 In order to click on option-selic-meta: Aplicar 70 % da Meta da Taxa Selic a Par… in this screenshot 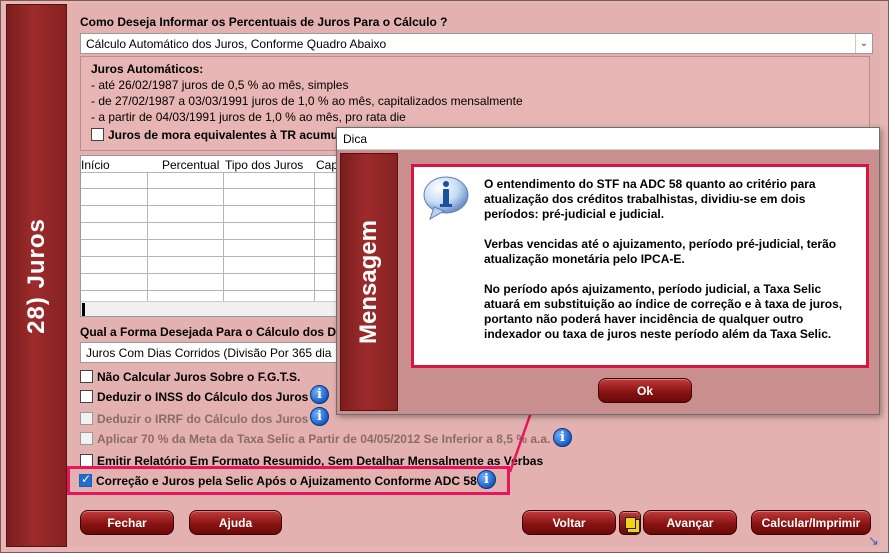, I will do `click(315, 439)`.